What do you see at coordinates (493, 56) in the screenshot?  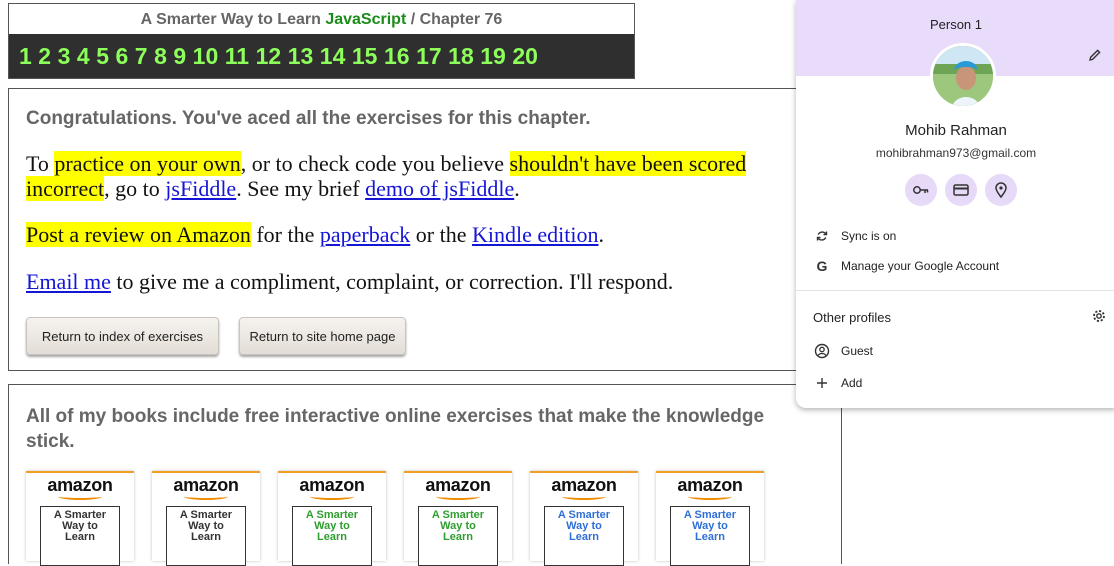 I see `exercise-number-link: 19` at bounding box center [493, 56].